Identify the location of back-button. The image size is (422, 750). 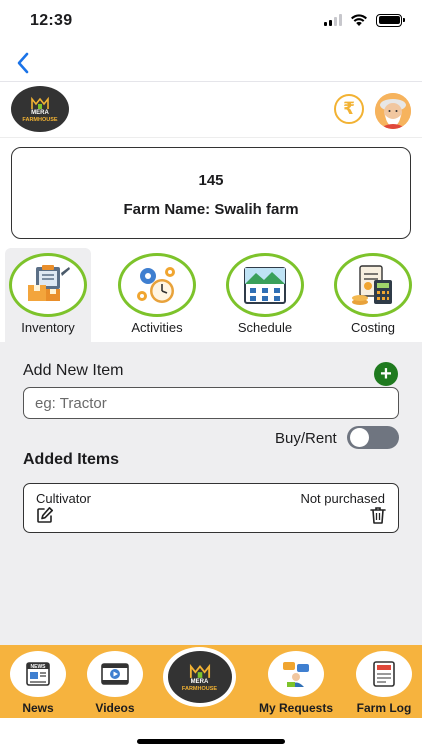
(23, 63).